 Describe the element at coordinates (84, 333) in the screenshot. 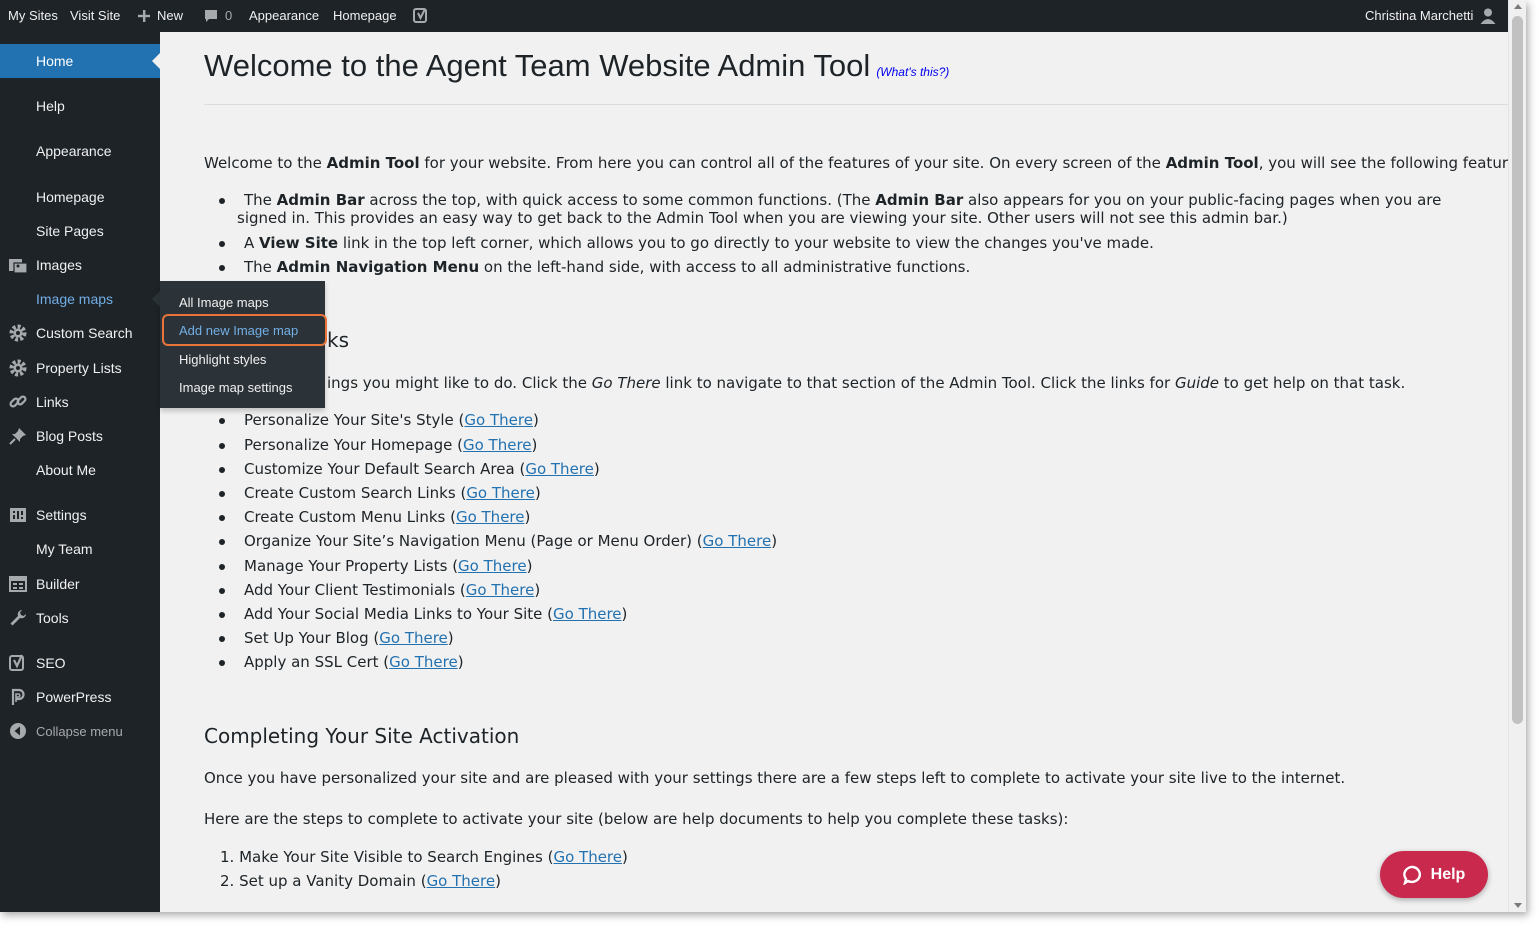

I see `sidebar-item-label: Custom Search` at that location.